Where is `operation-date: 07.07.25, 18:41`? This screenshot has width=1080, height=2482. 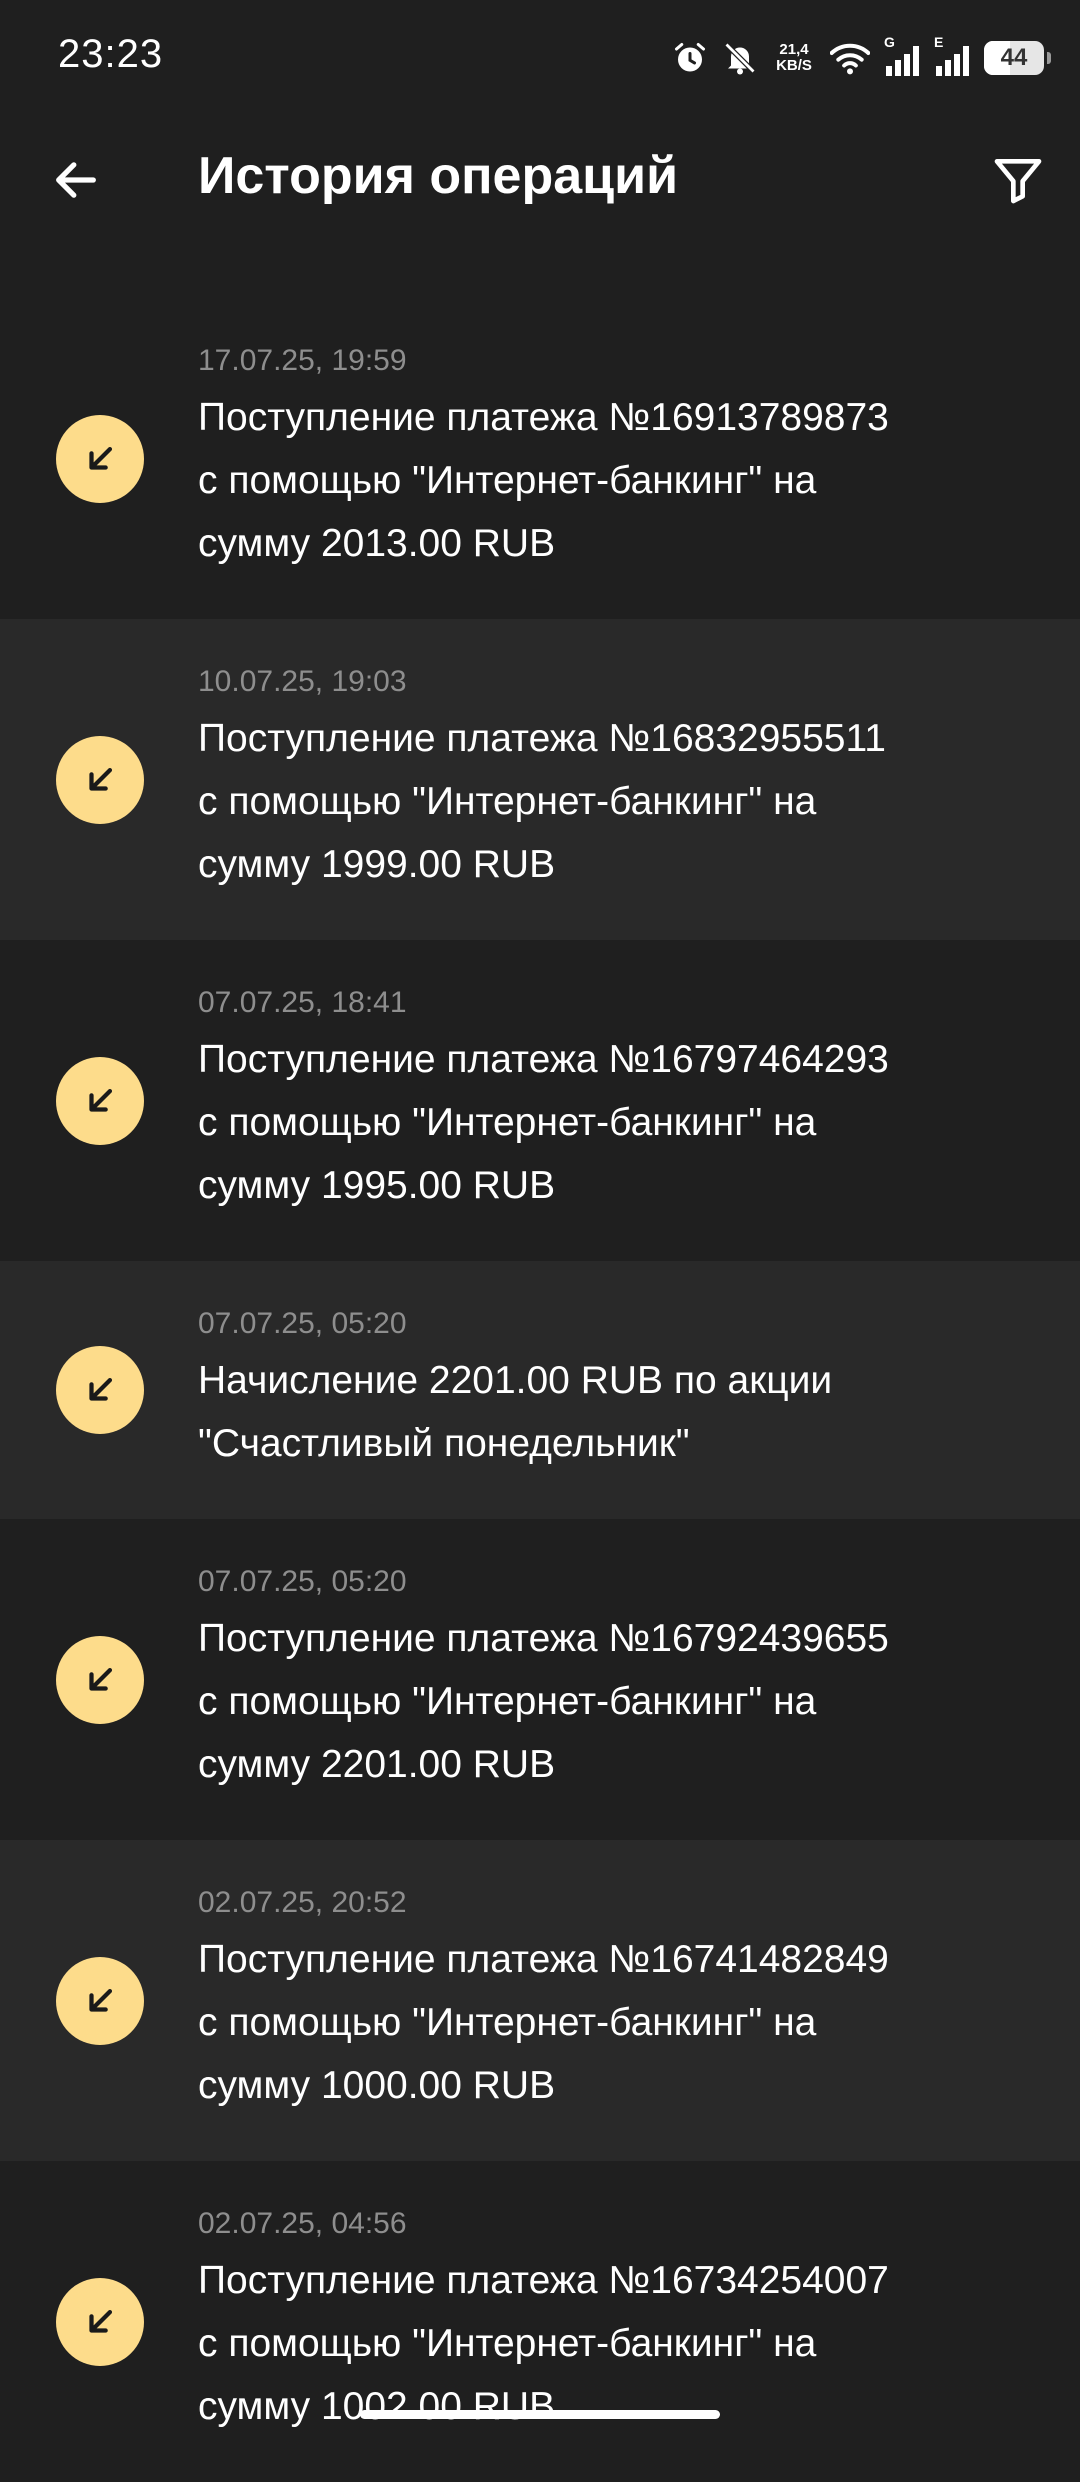 operation-date: 07.07.25, 18:41 is located at coordinates (302, 1002).